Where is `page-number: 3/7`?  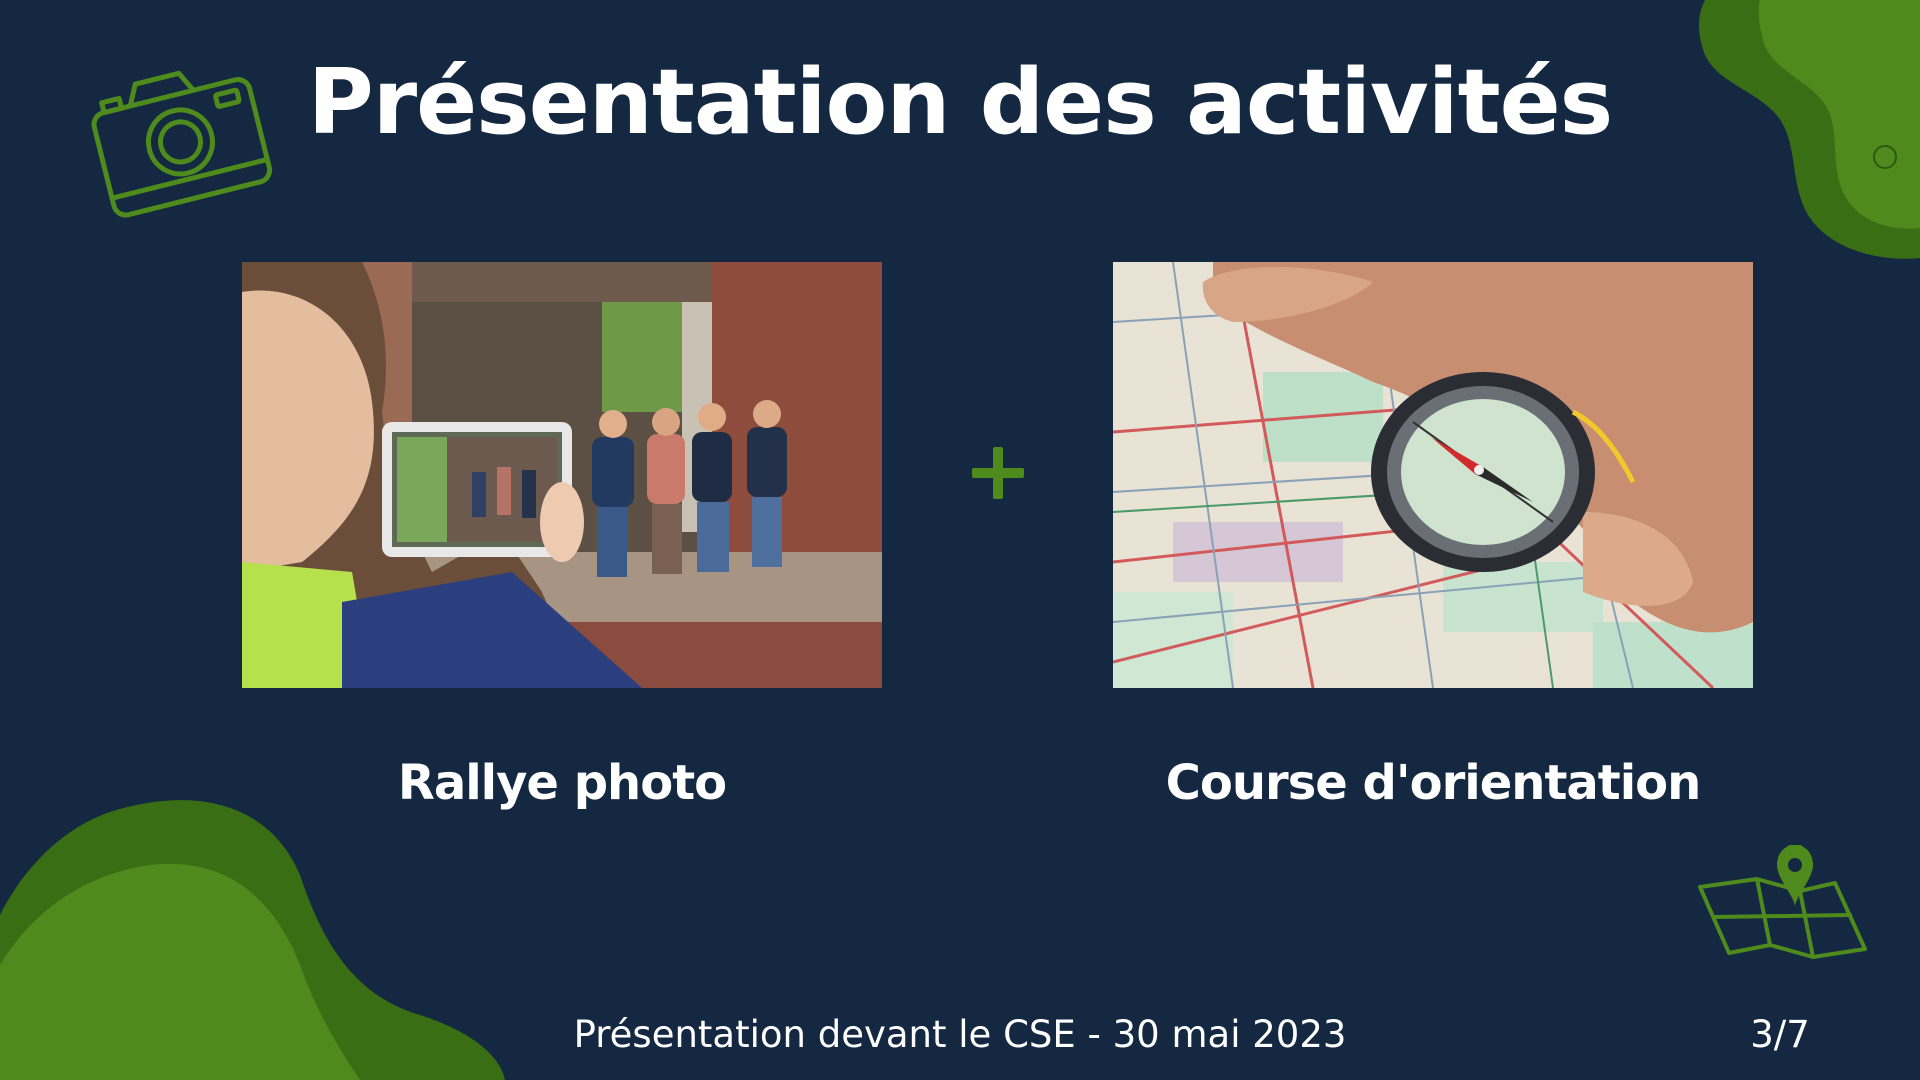 page-number: 3/7 is located at coordinates (1780, 1034).